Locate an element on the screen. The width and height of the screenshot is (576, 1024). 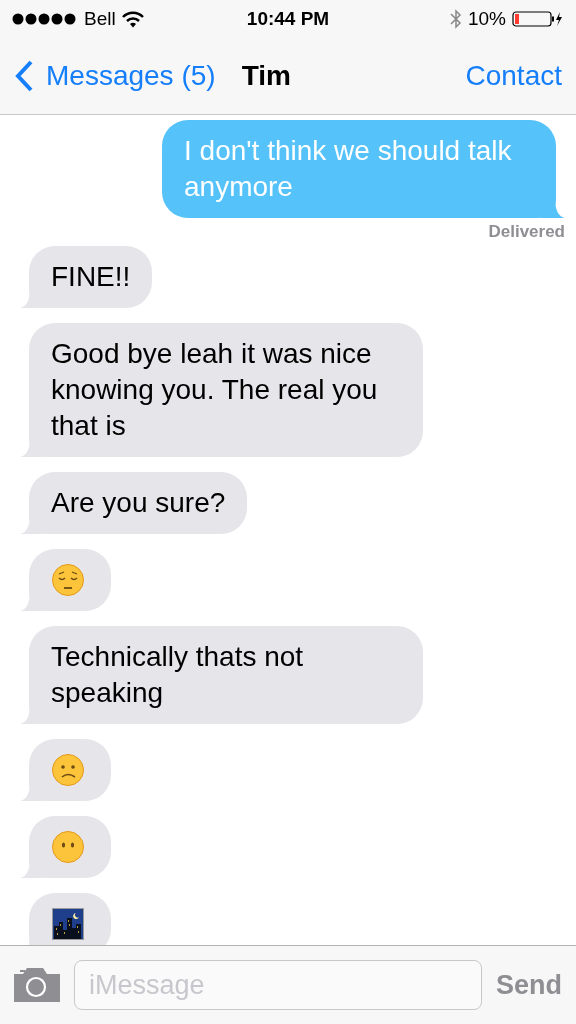
back-button: Messages (5) is located at coordinates (115, 76).